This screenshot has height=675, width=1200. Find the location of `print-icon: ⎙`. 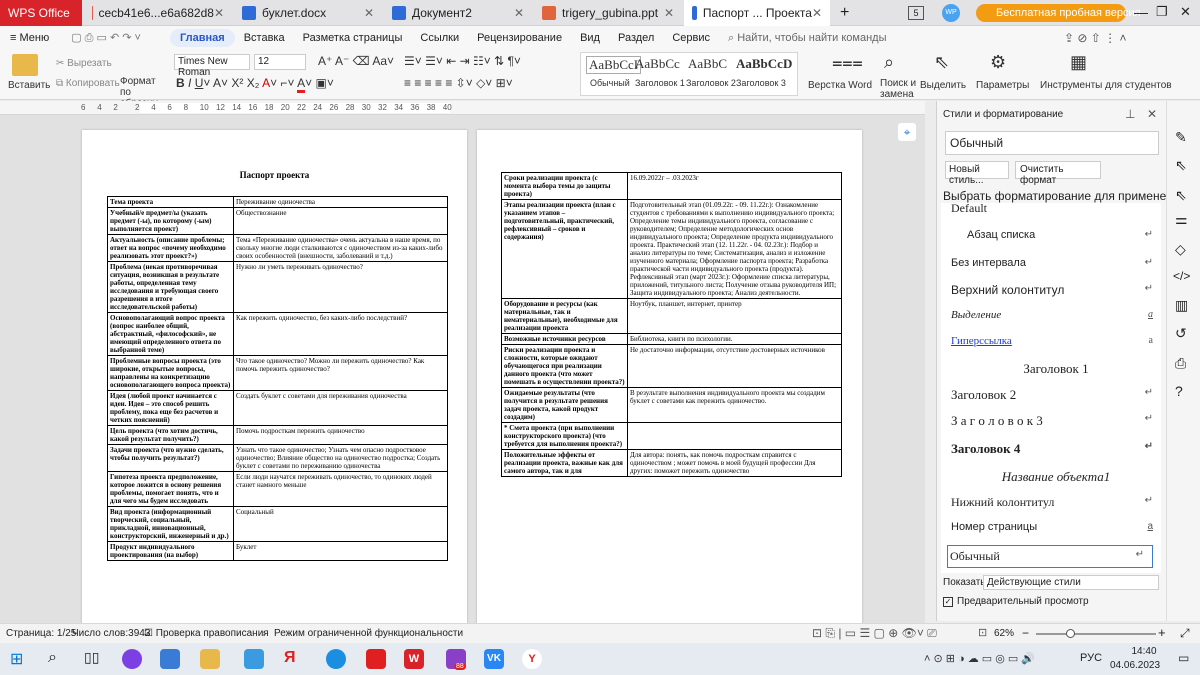

print-icon: ⎙ is located at coordinates (1180, 363).